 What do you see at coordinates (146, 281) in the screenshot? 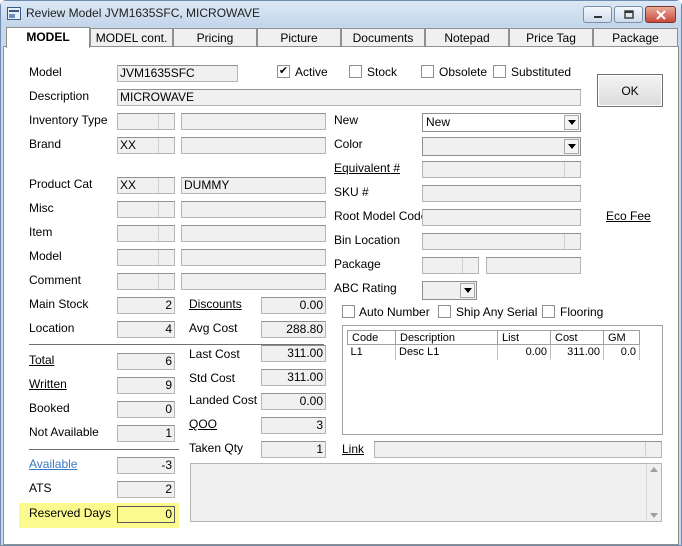
I see `comment-code` at bounding box center [146, 281].